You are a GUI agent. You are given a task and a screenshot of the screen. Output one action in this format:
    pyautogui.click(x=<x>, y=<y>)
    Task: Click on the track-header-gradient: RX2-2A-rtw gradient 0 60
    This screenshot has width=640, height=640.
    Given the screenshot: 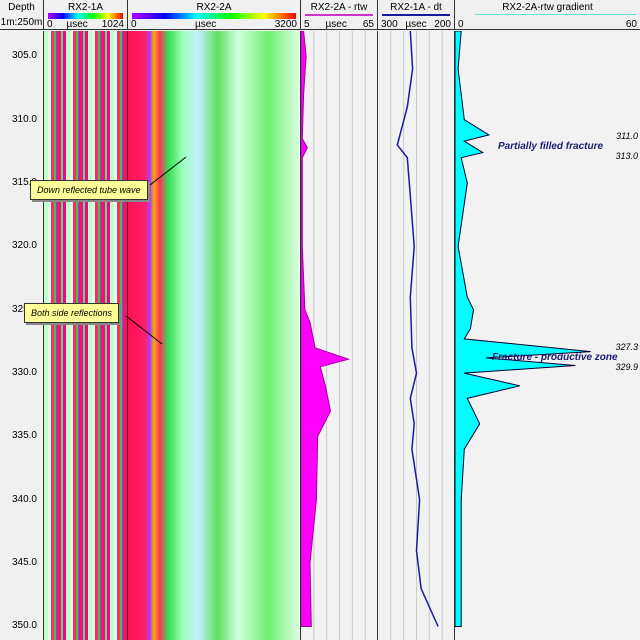 What is the action you would take?
    pyautogui.click(x=547, y=15)
    